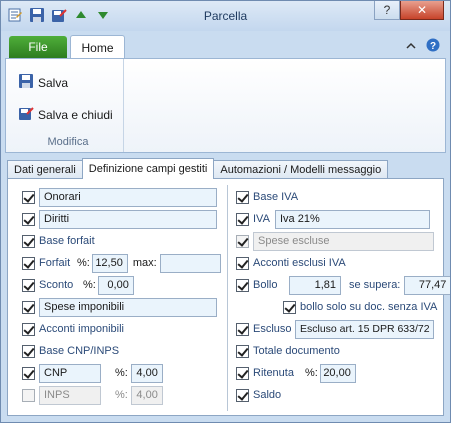 The image size is (451, 423). Describe the element at coordinates (387, 10) in the screenshot. I see `help-button: ?` at that location.